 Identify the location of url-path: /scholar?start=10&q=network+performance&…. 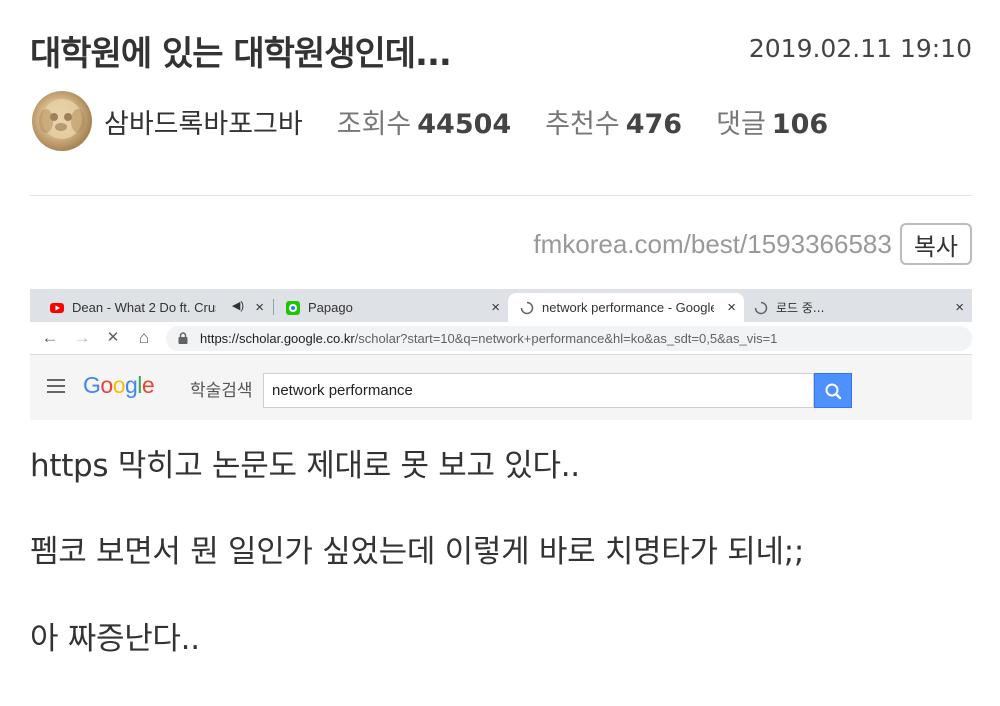
(566, 338).